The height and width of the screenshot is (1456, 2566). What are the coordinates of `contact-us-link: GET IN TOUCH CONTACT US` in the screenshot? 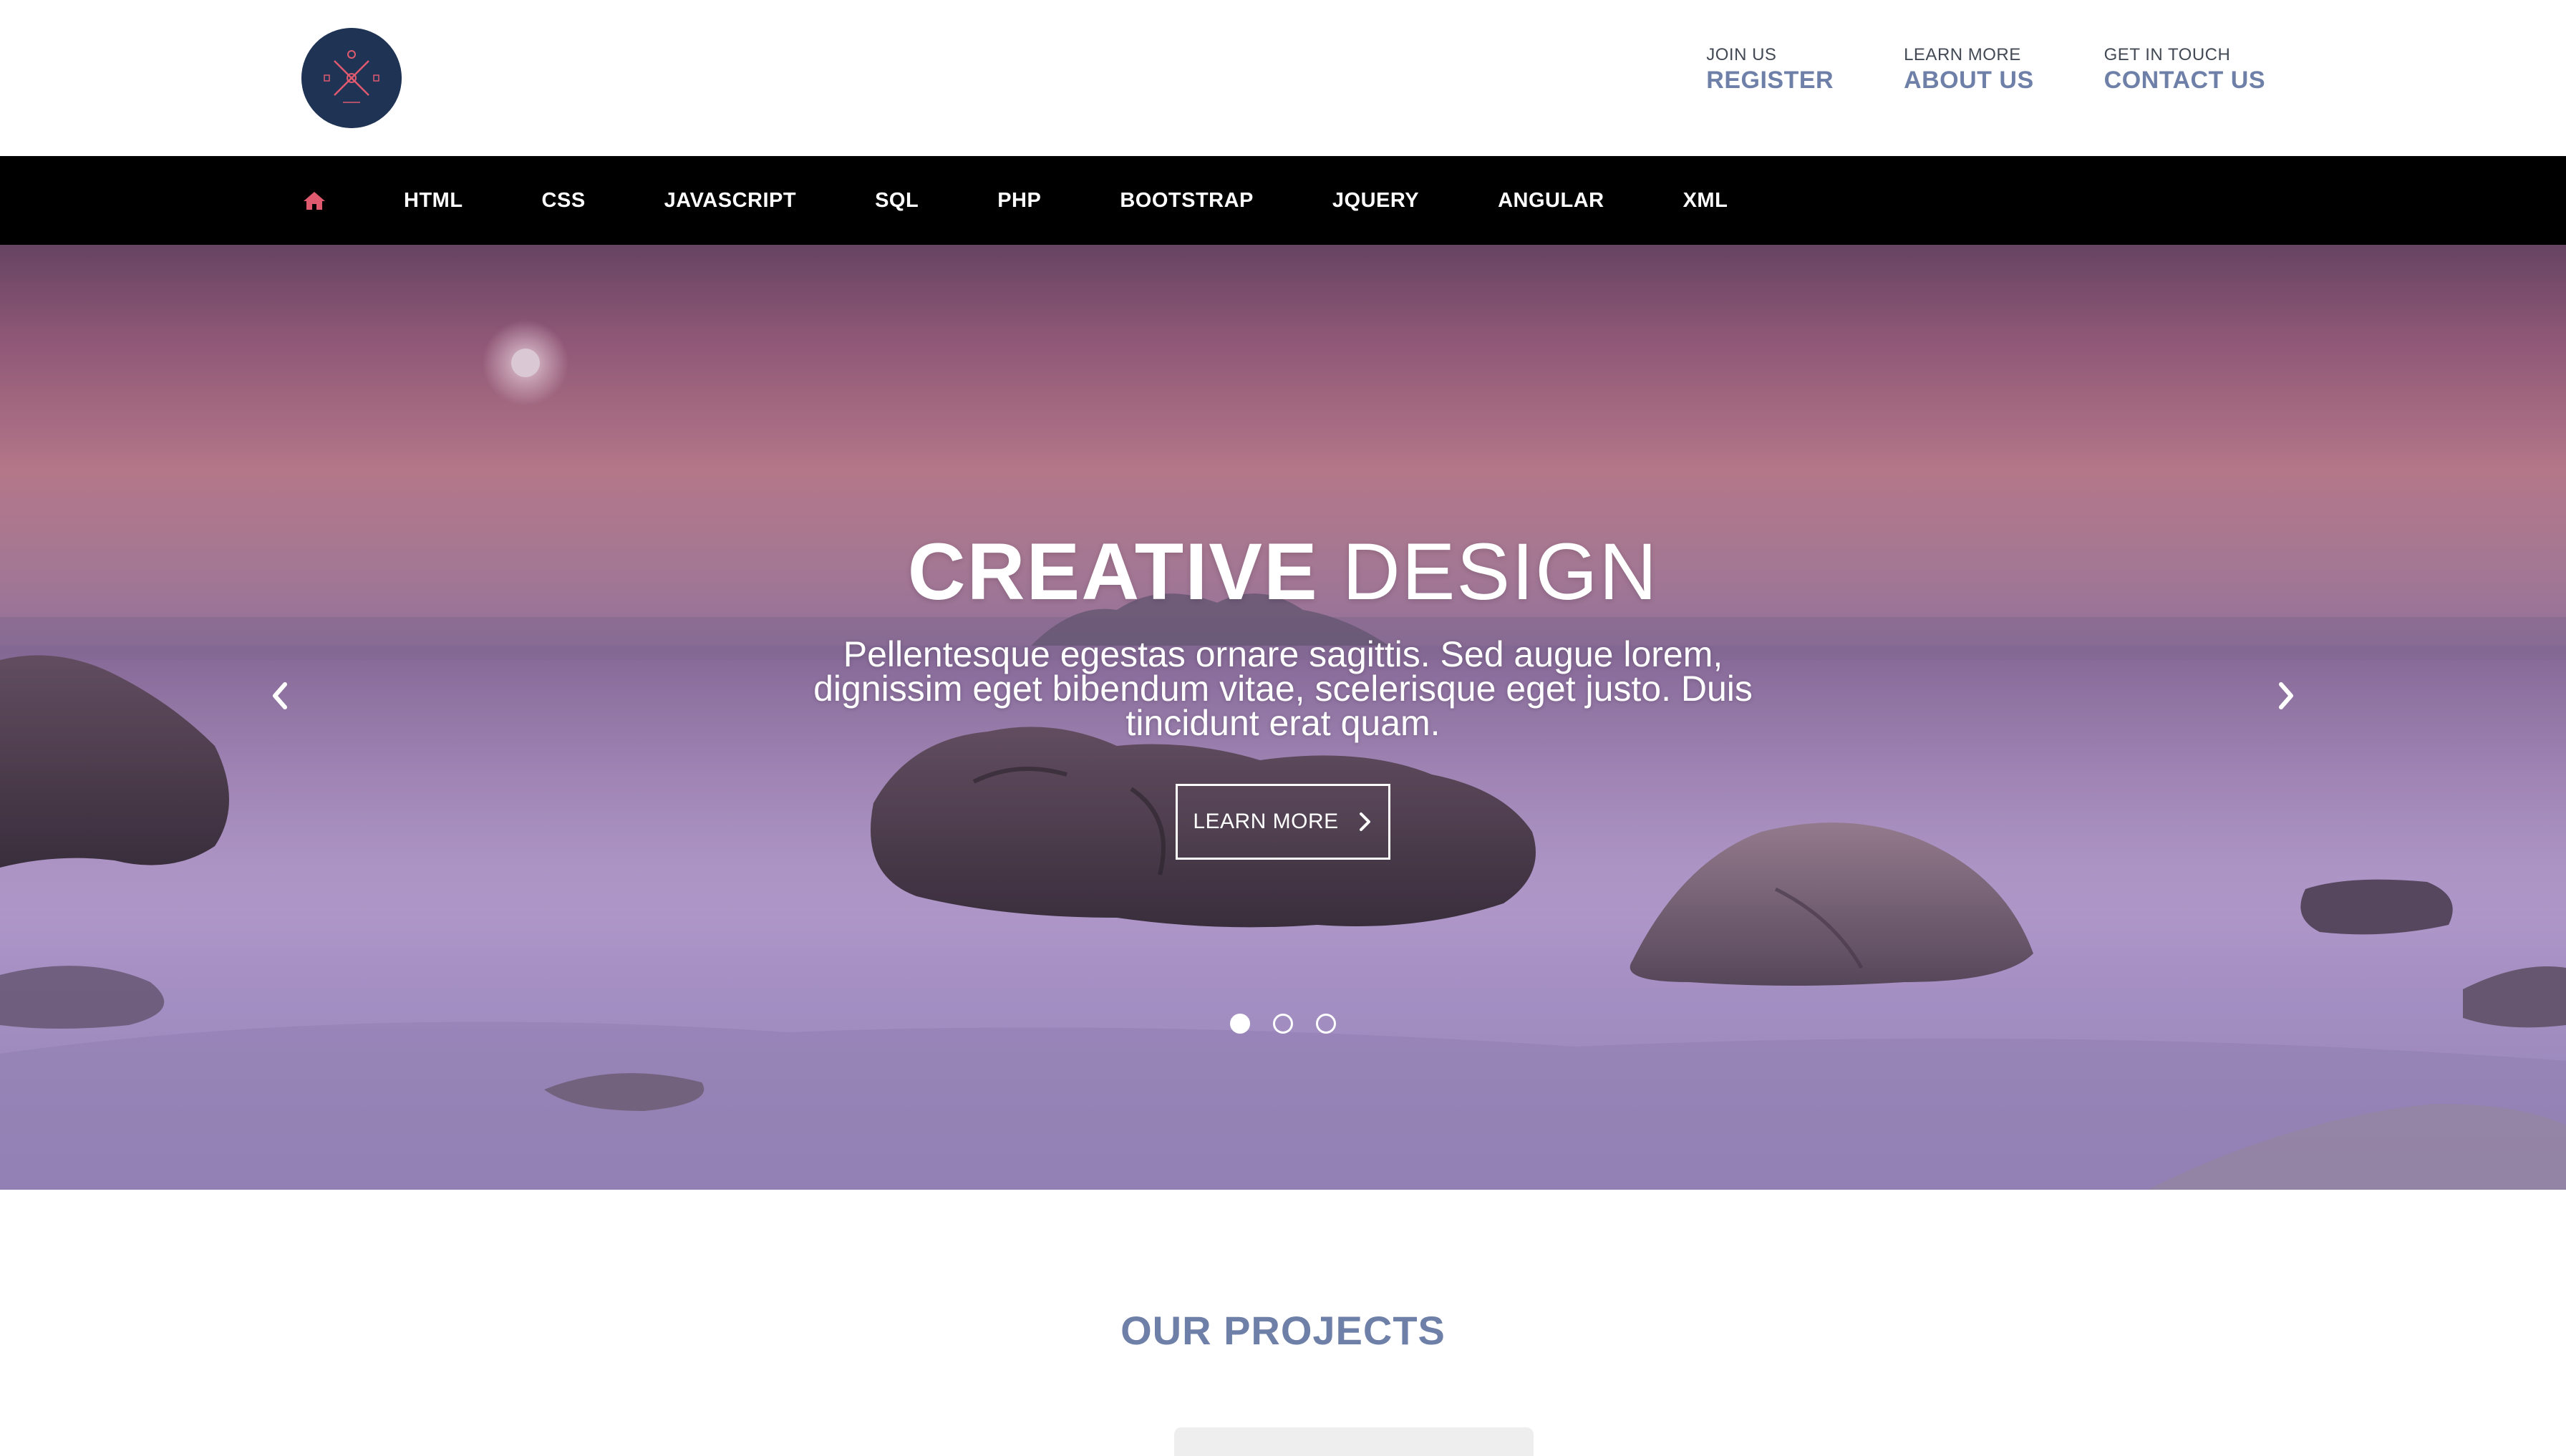 It's located at (2184, 69).